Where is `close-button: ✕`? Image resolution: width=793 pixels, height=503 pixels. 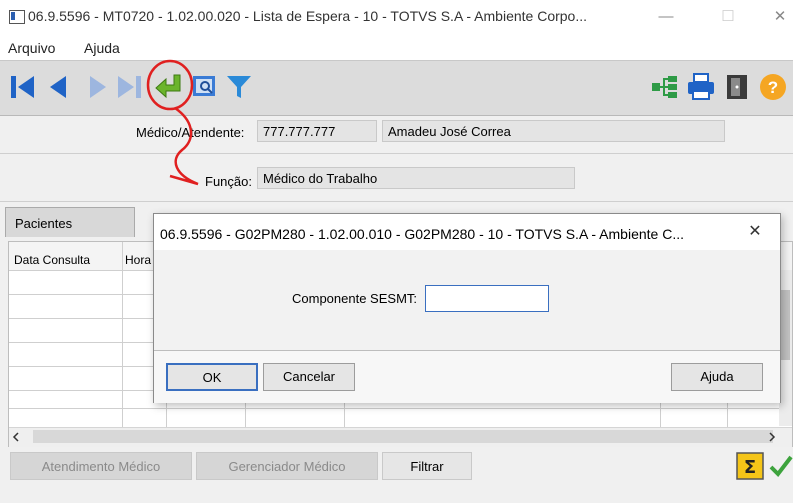
close-button: ✕ is located at coordinates (776, 17).